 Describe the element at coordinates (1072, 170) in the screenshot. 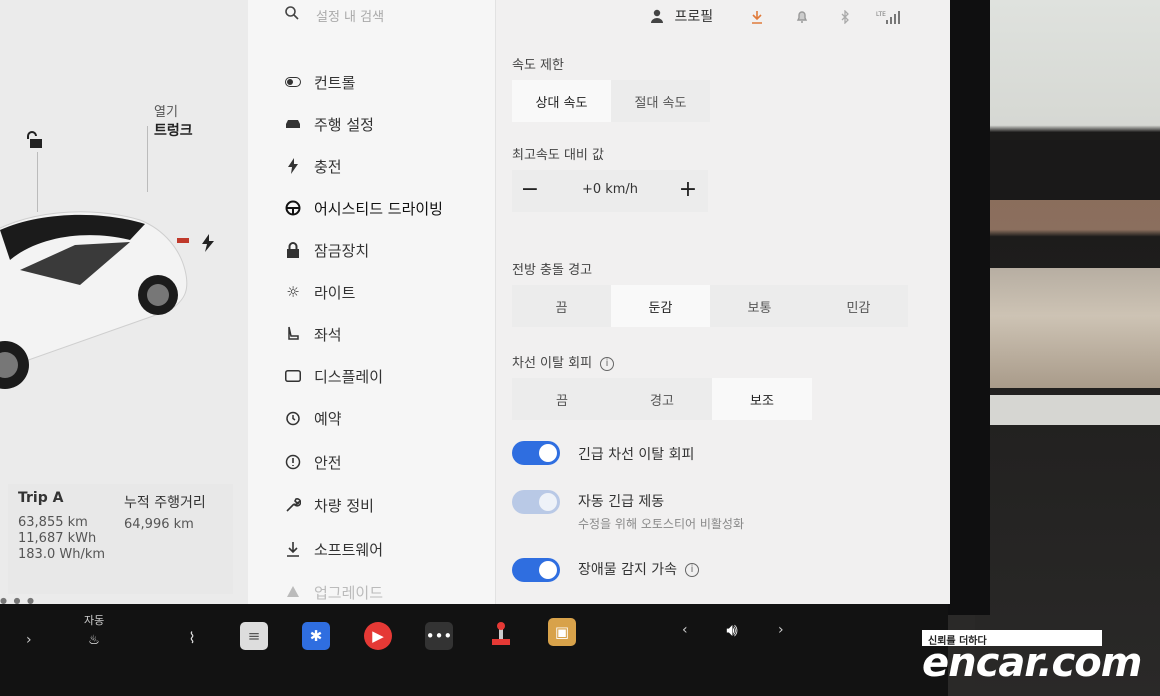

I see `dashboard-trim` at that location.